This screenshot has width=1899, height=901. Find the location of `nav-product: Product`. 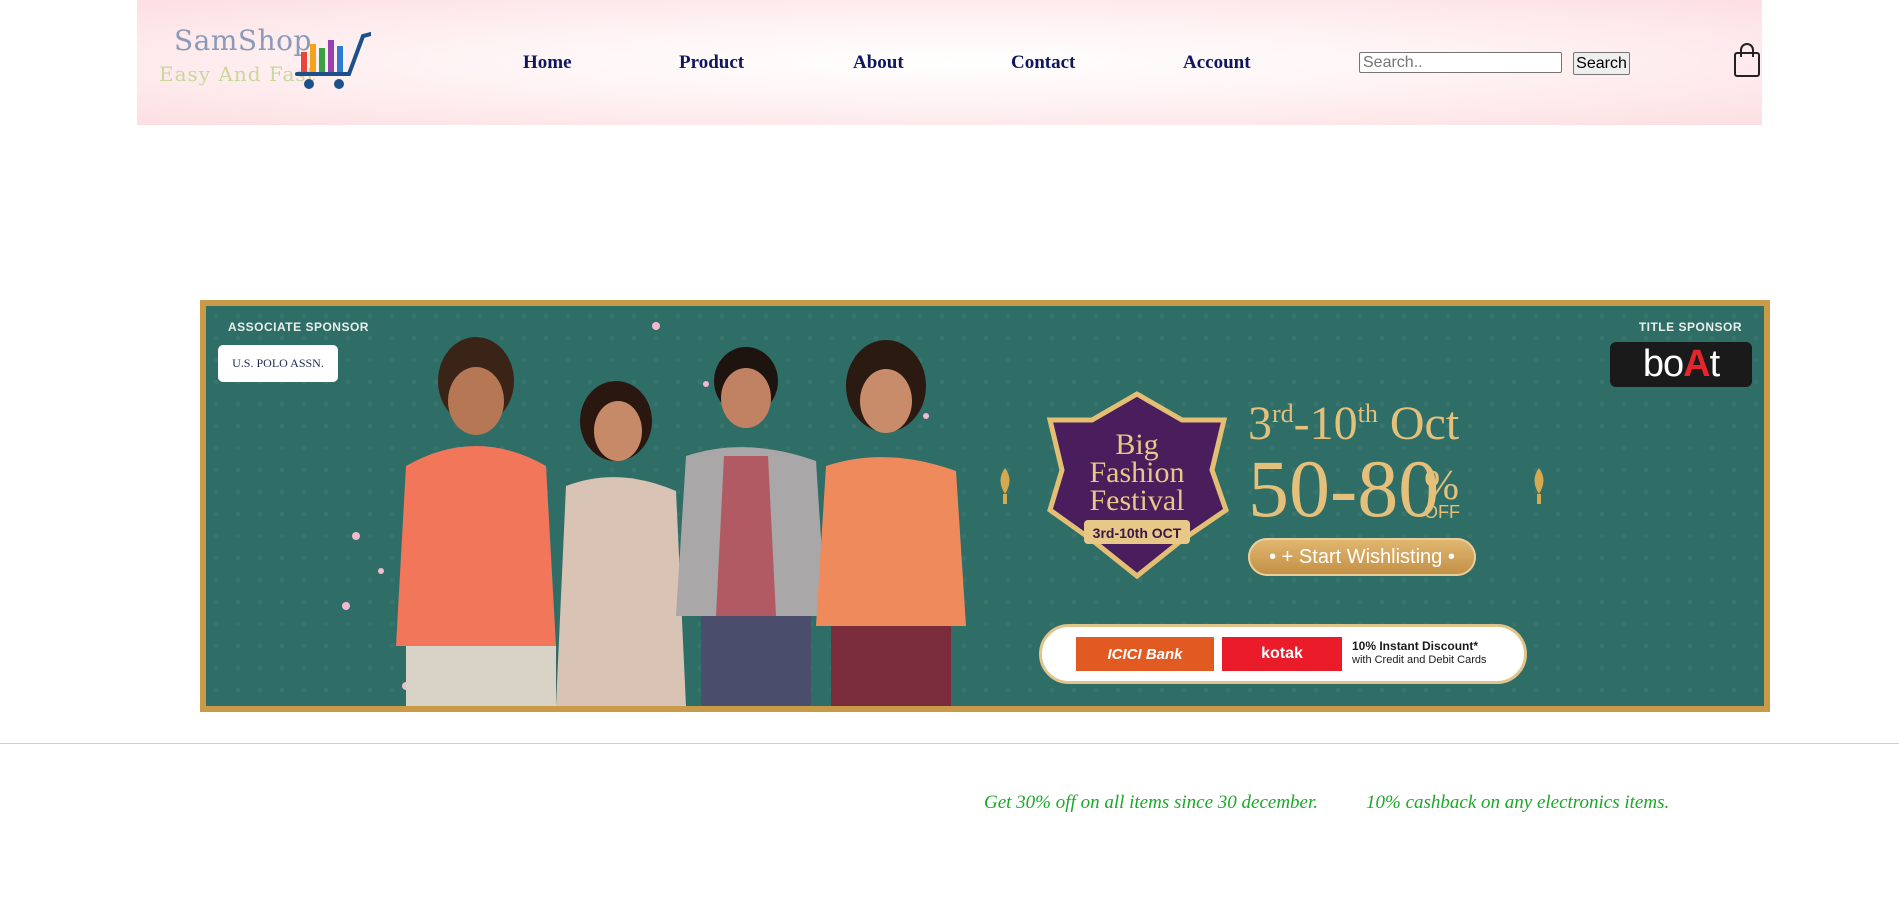

nav-product: Product is located at coordinates (711, 63).